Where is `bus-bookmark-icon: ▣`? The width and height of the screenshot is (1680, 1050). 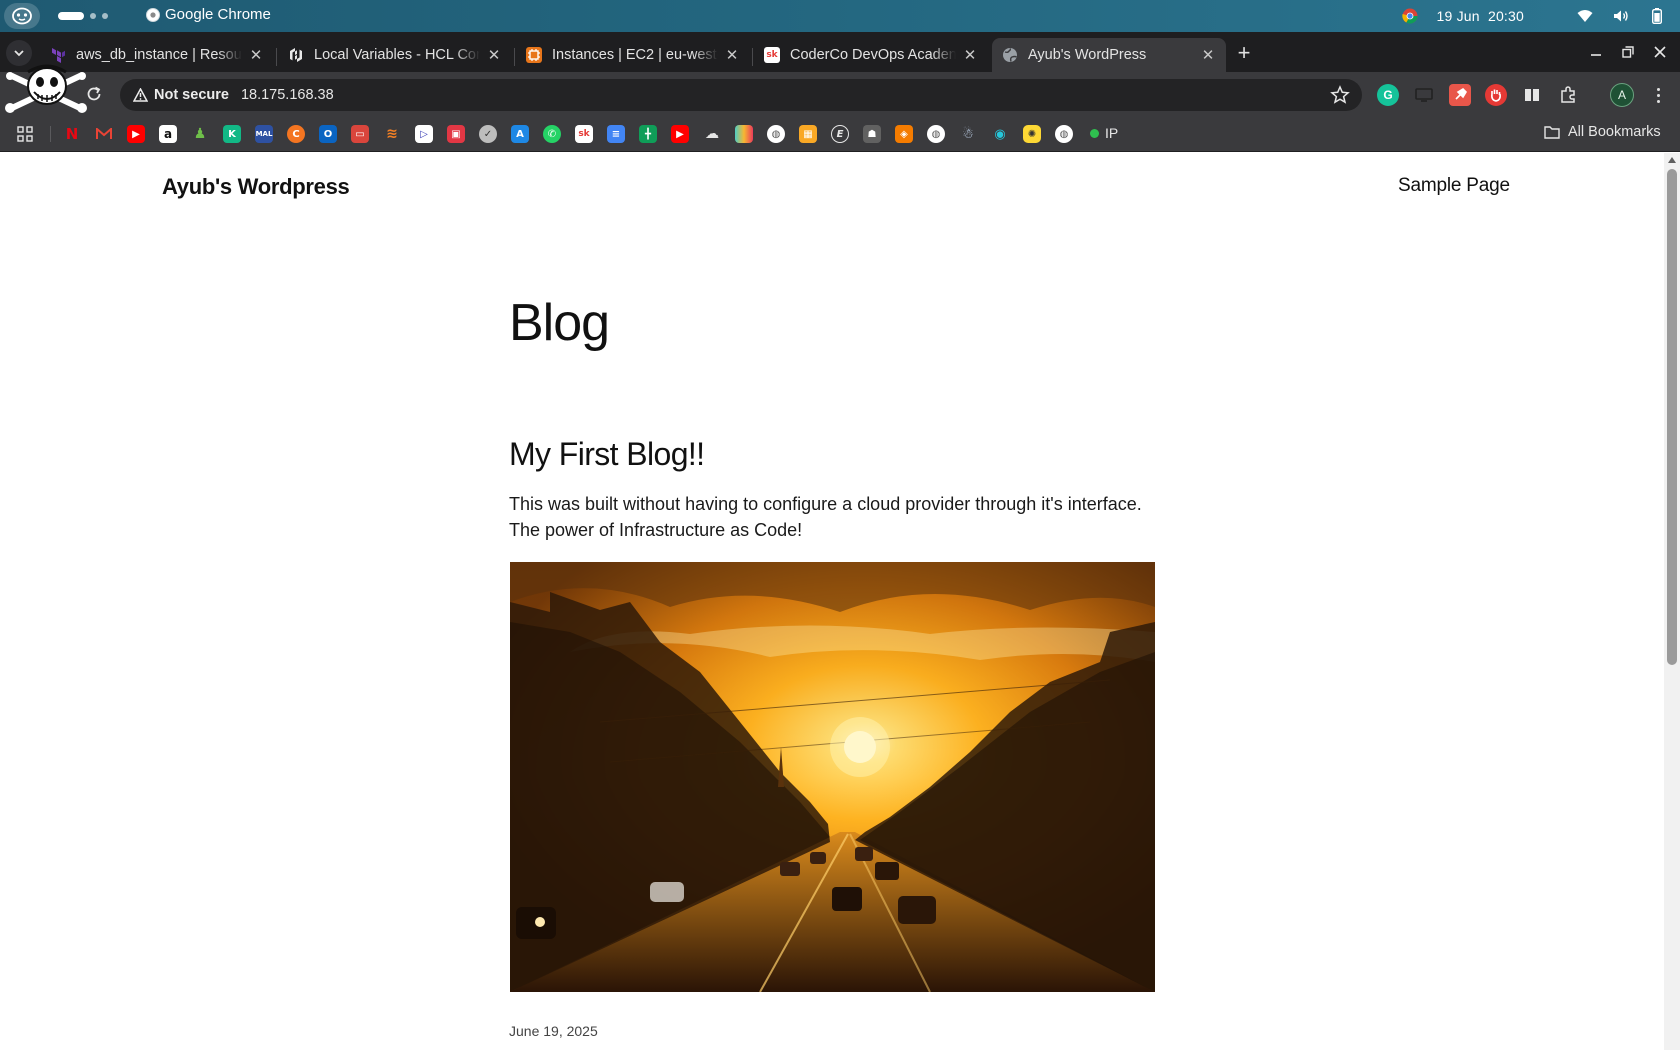 bus-bookmark-icon: ▣ is located at coordinates (456, 134).